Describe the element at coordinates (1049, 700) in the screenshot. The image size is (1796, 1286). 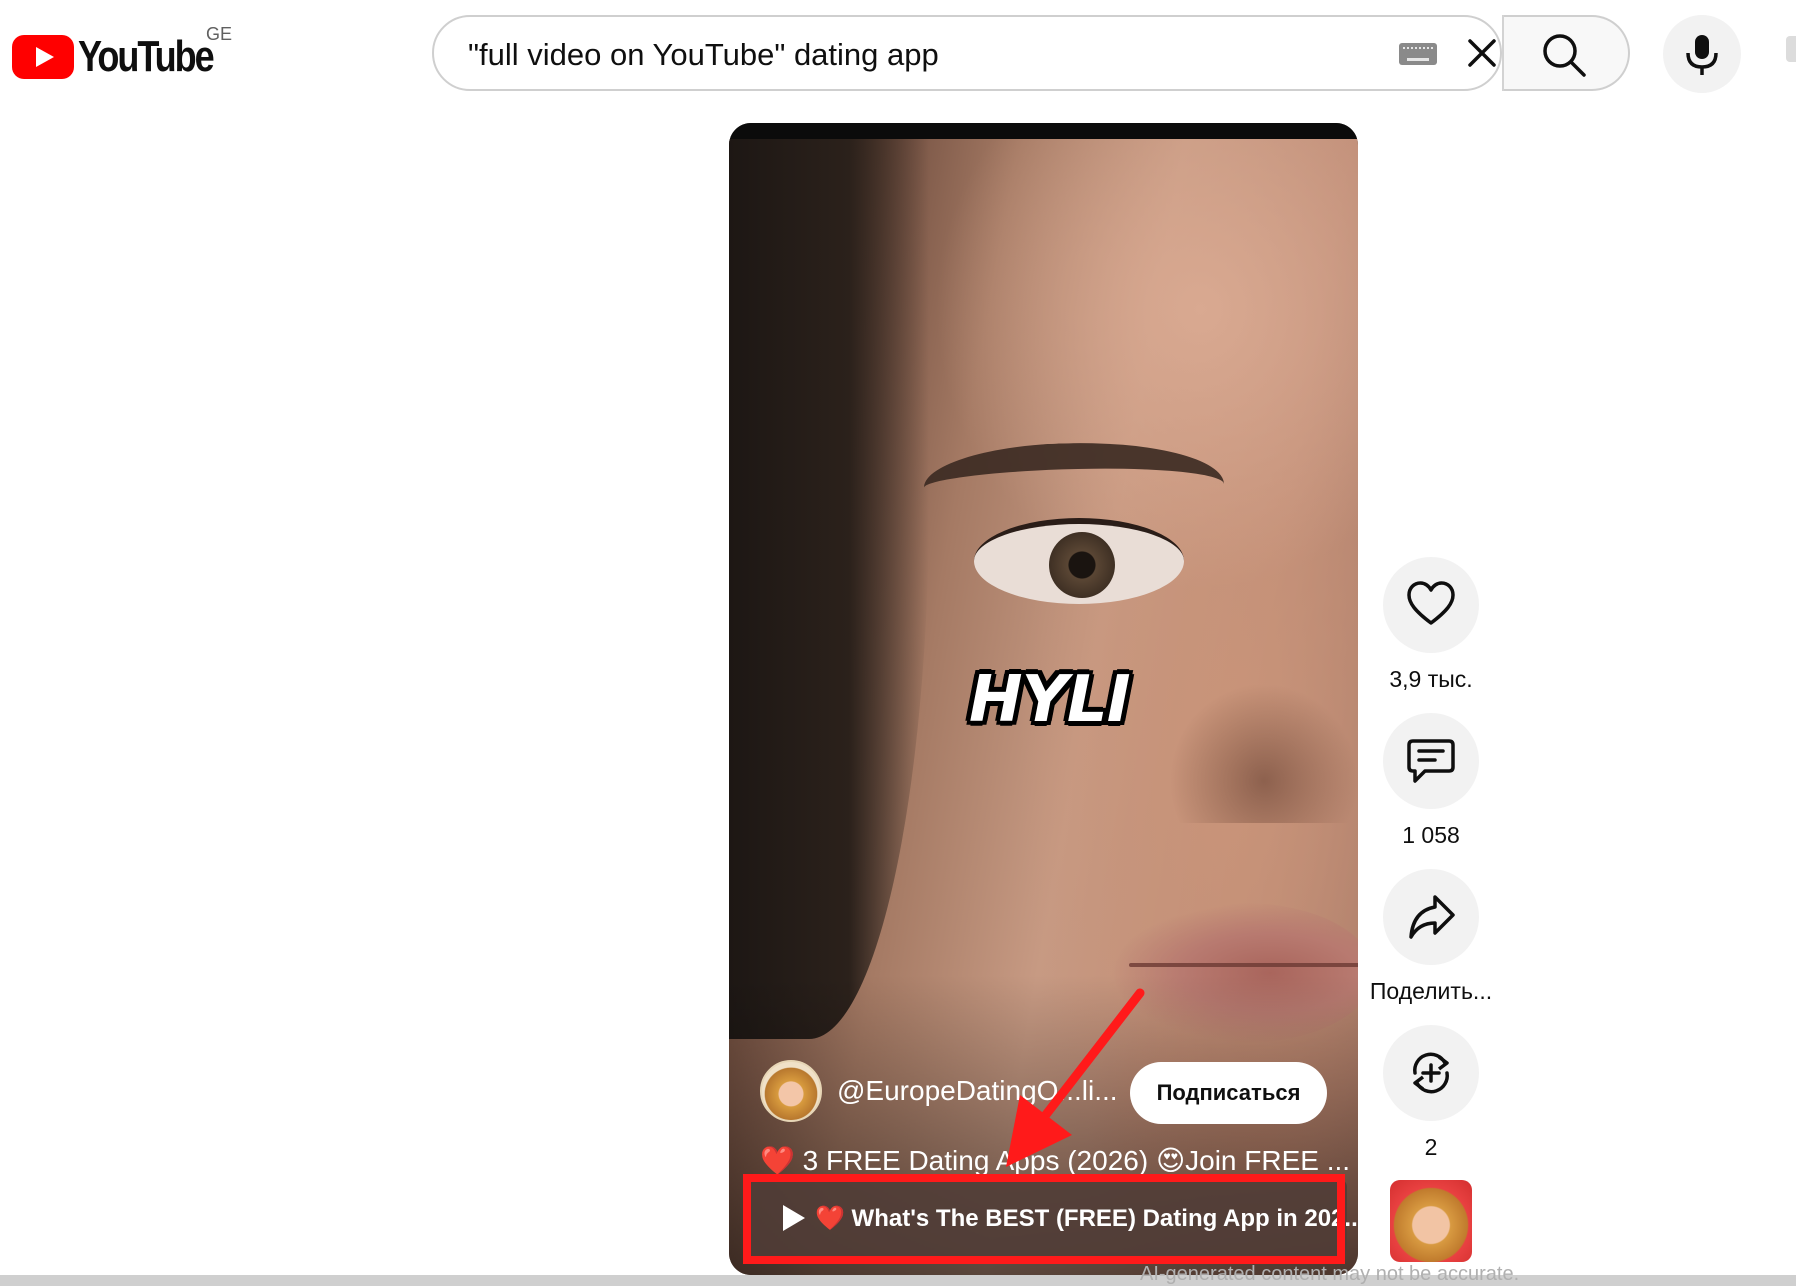
I see `video-caption: HYLI` at that location.